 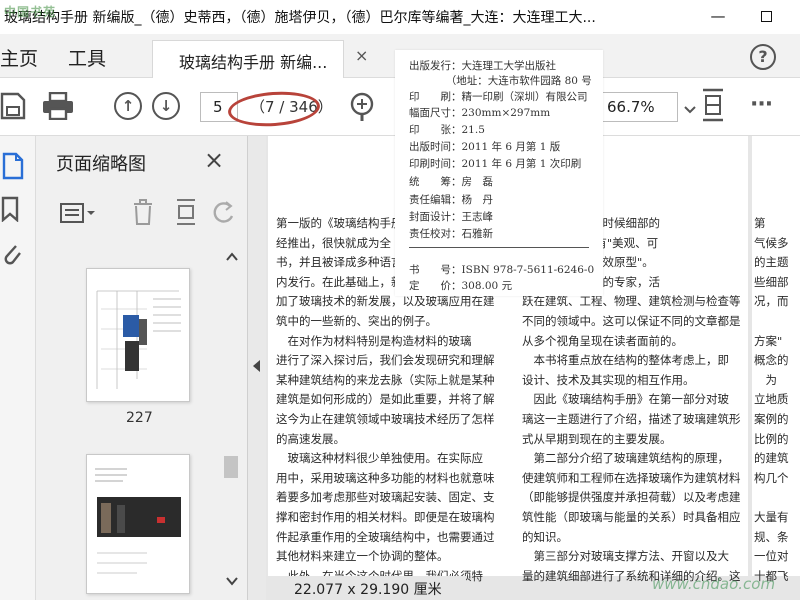 I want to click on fit-page-icon, so click(x=713, y=105).